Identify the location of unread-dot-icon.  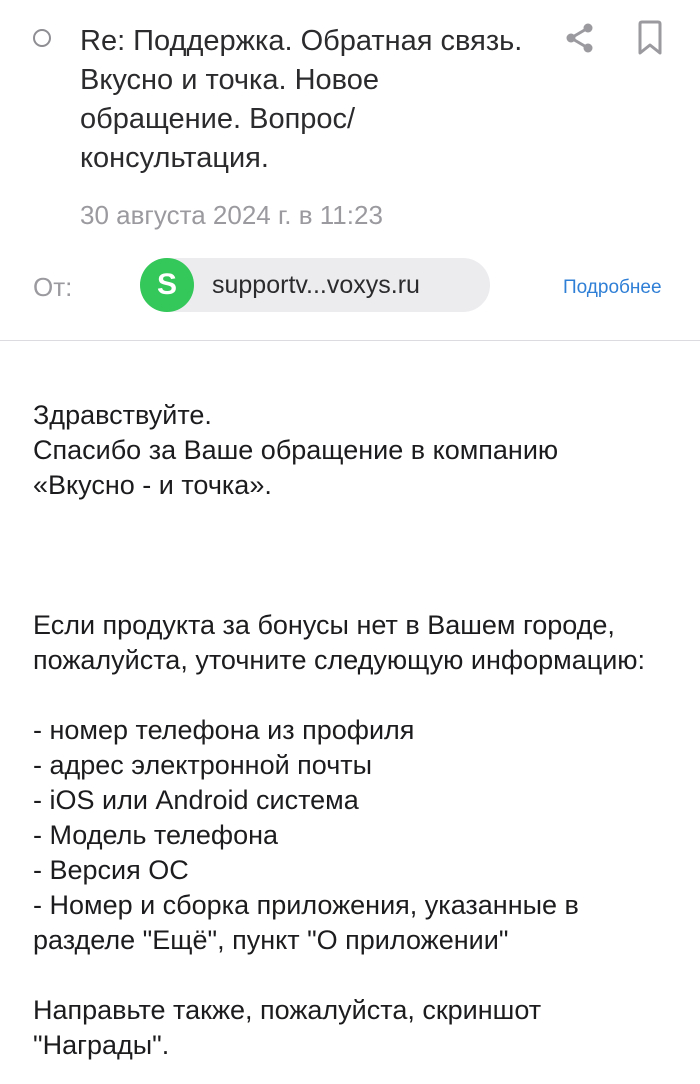
(42, 38).